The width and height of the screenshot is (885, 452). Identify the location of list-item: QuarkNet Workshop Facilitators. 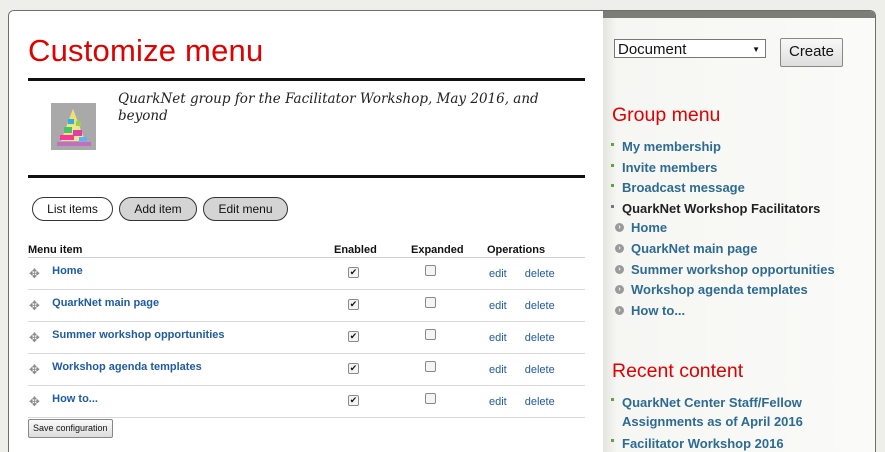
(715, 210).